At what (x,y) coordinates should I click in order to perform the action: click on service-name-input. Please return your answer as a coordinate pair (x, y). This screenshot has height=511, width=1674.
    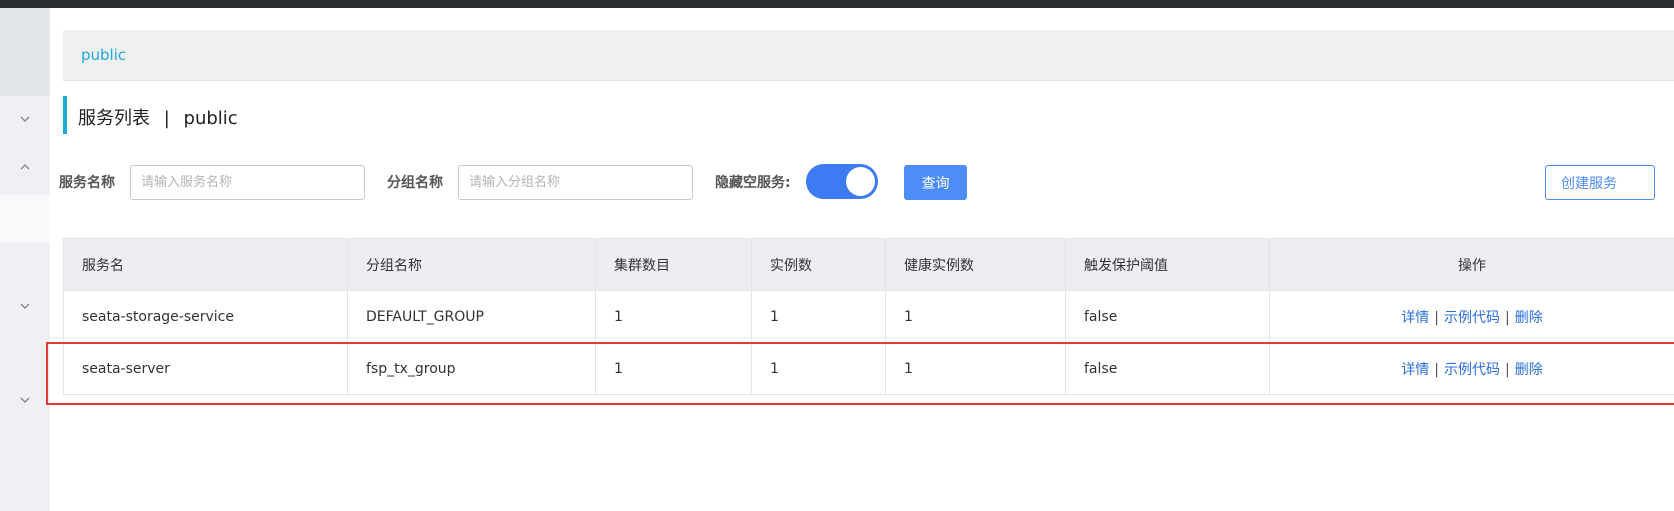
    Looking at the image, I should click on (247, 182).